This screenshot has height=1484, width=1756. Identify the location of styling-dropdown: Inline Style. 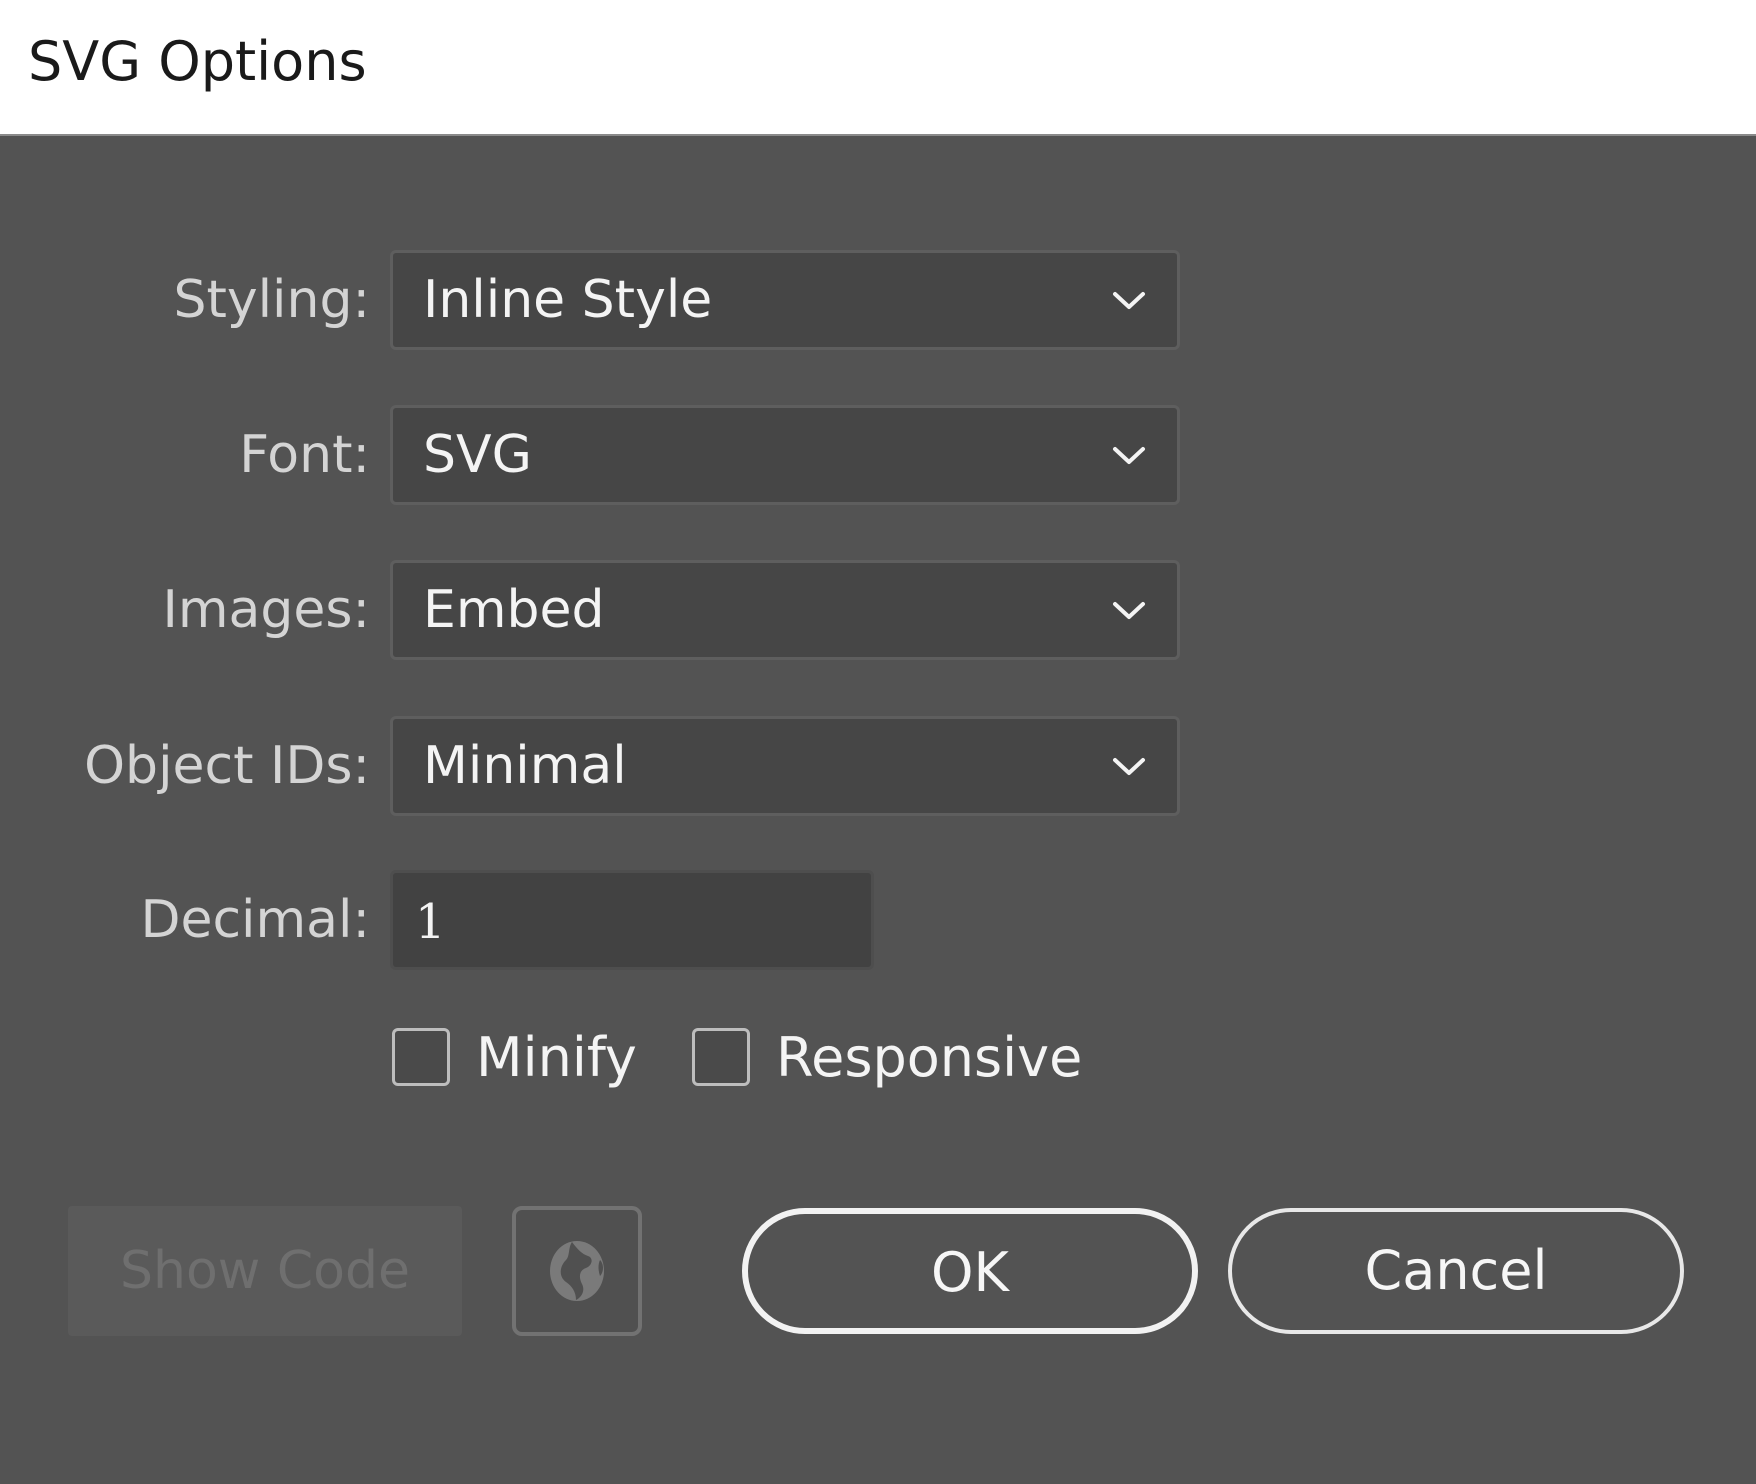
(785, 300).